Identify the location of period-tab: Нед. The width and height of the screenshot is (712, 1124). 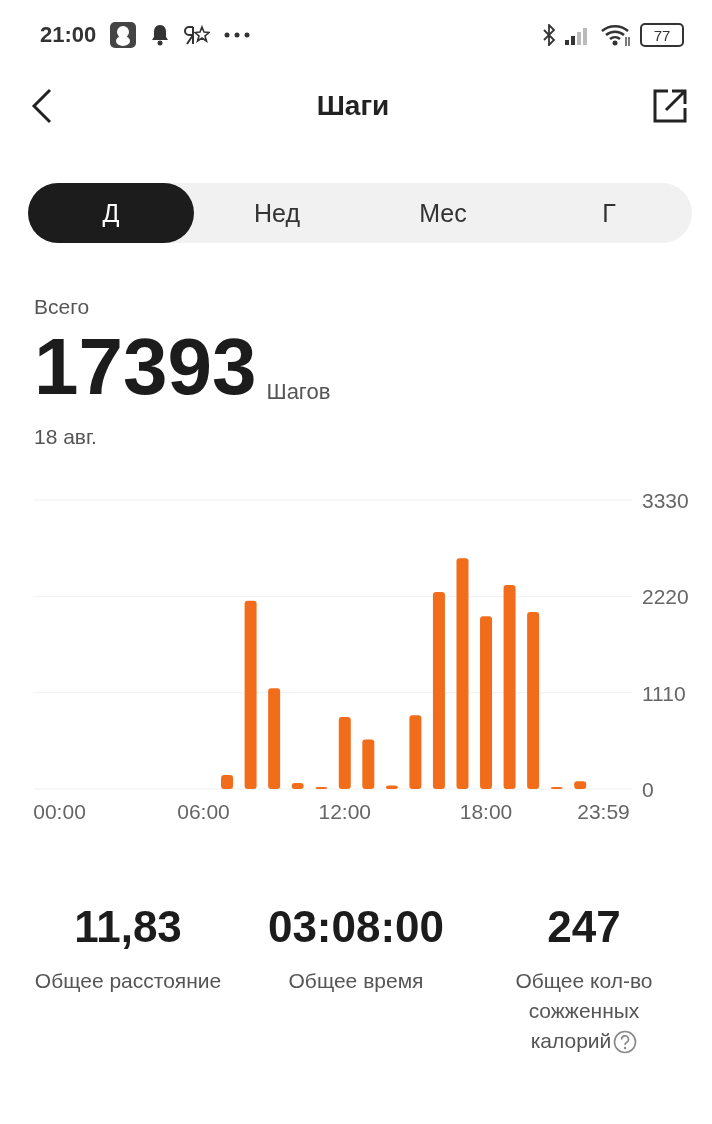
(277, 213).